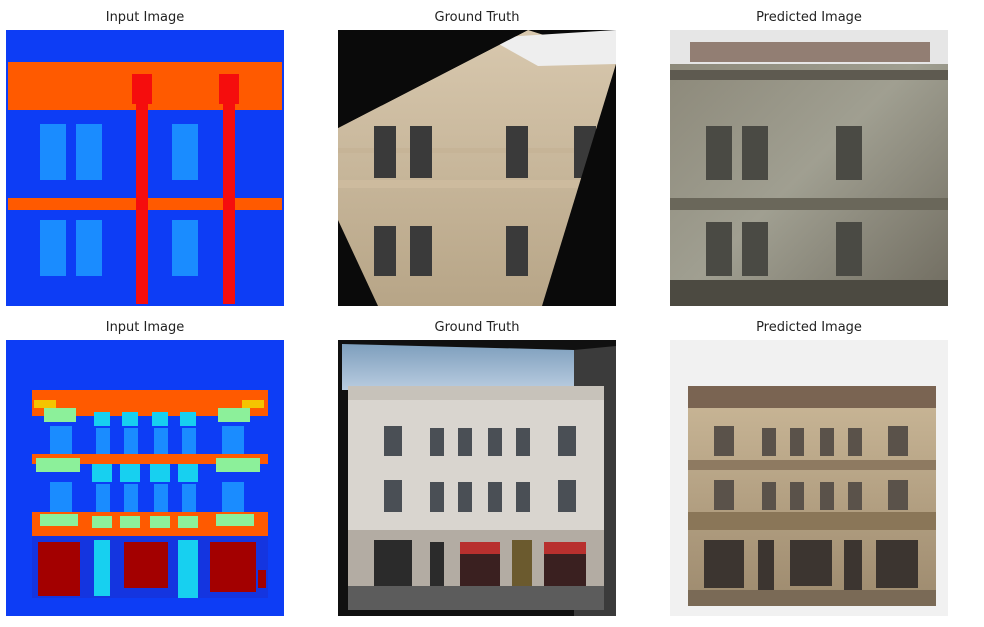 The image size is (984, 627). Describe the element at coordinates (809, 327) in the screenshot. I see `panel-title-predicted-2: Predicted Image` at that location.